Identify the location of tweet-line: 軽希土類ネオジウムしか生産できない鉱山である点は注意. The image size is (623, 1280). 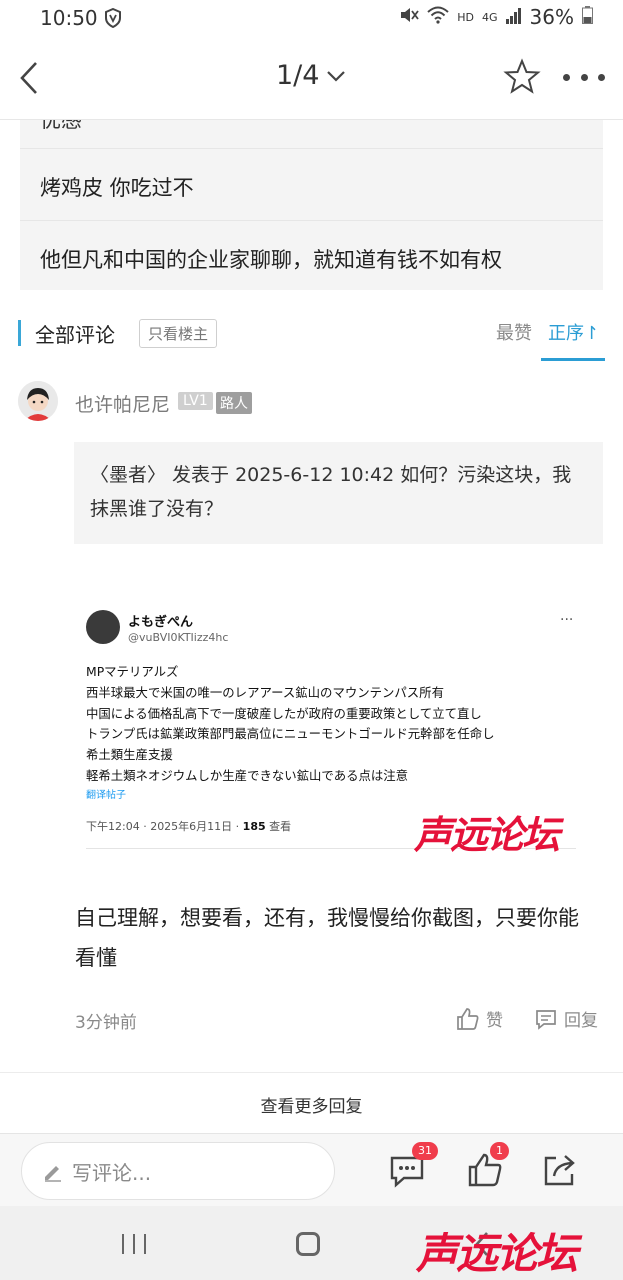
(247, 775).